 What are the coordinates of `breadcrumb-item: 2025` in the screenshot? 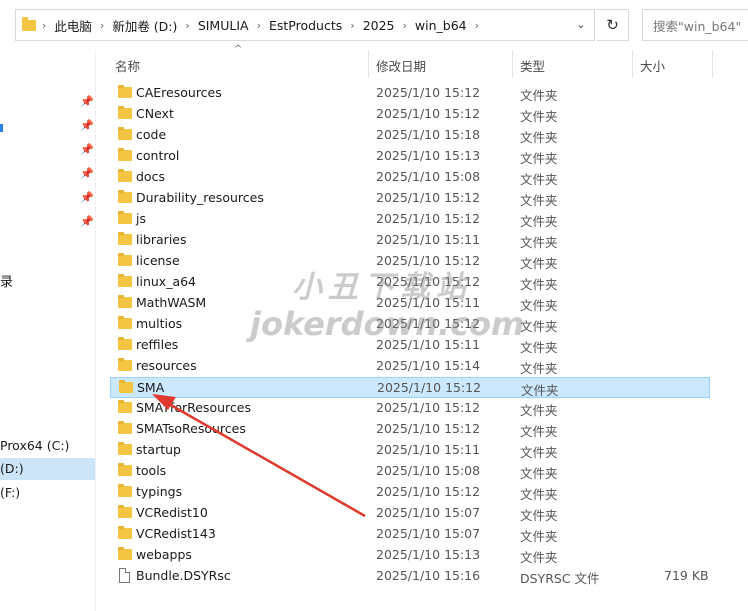 It's located at (379, 25).